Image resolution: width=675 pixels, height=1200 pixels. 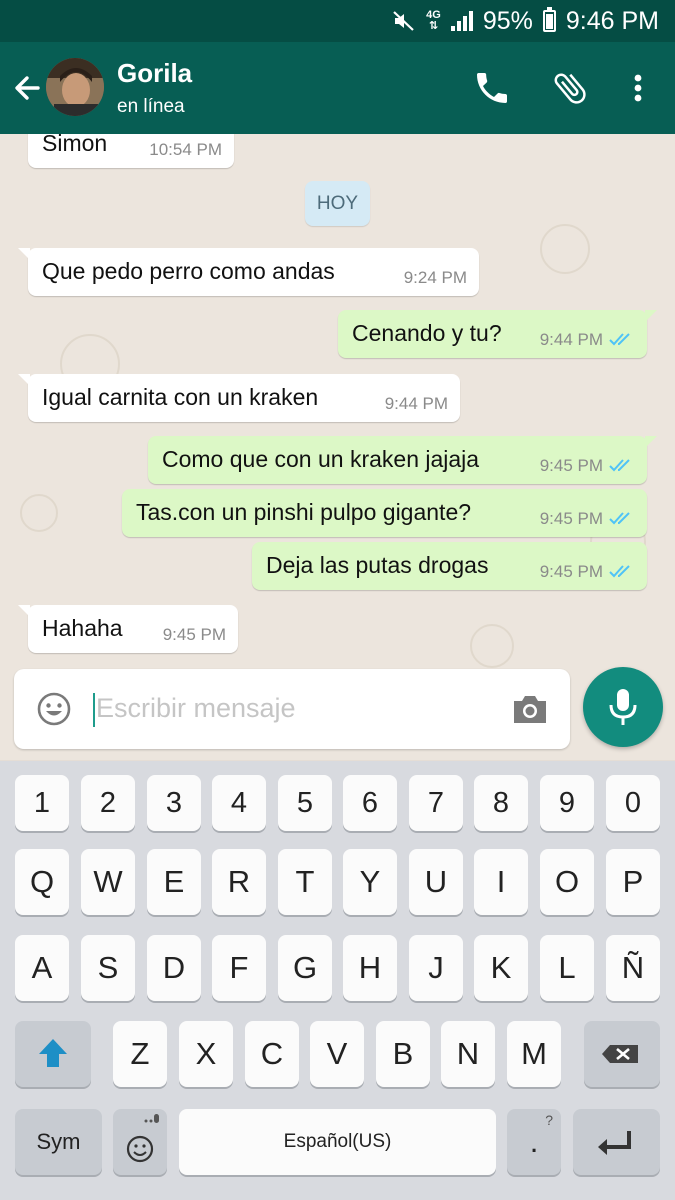 What do you see at coordinates (239, 968) in the screenshot?
I see `key-f: F` at bounding box center [239, 968].